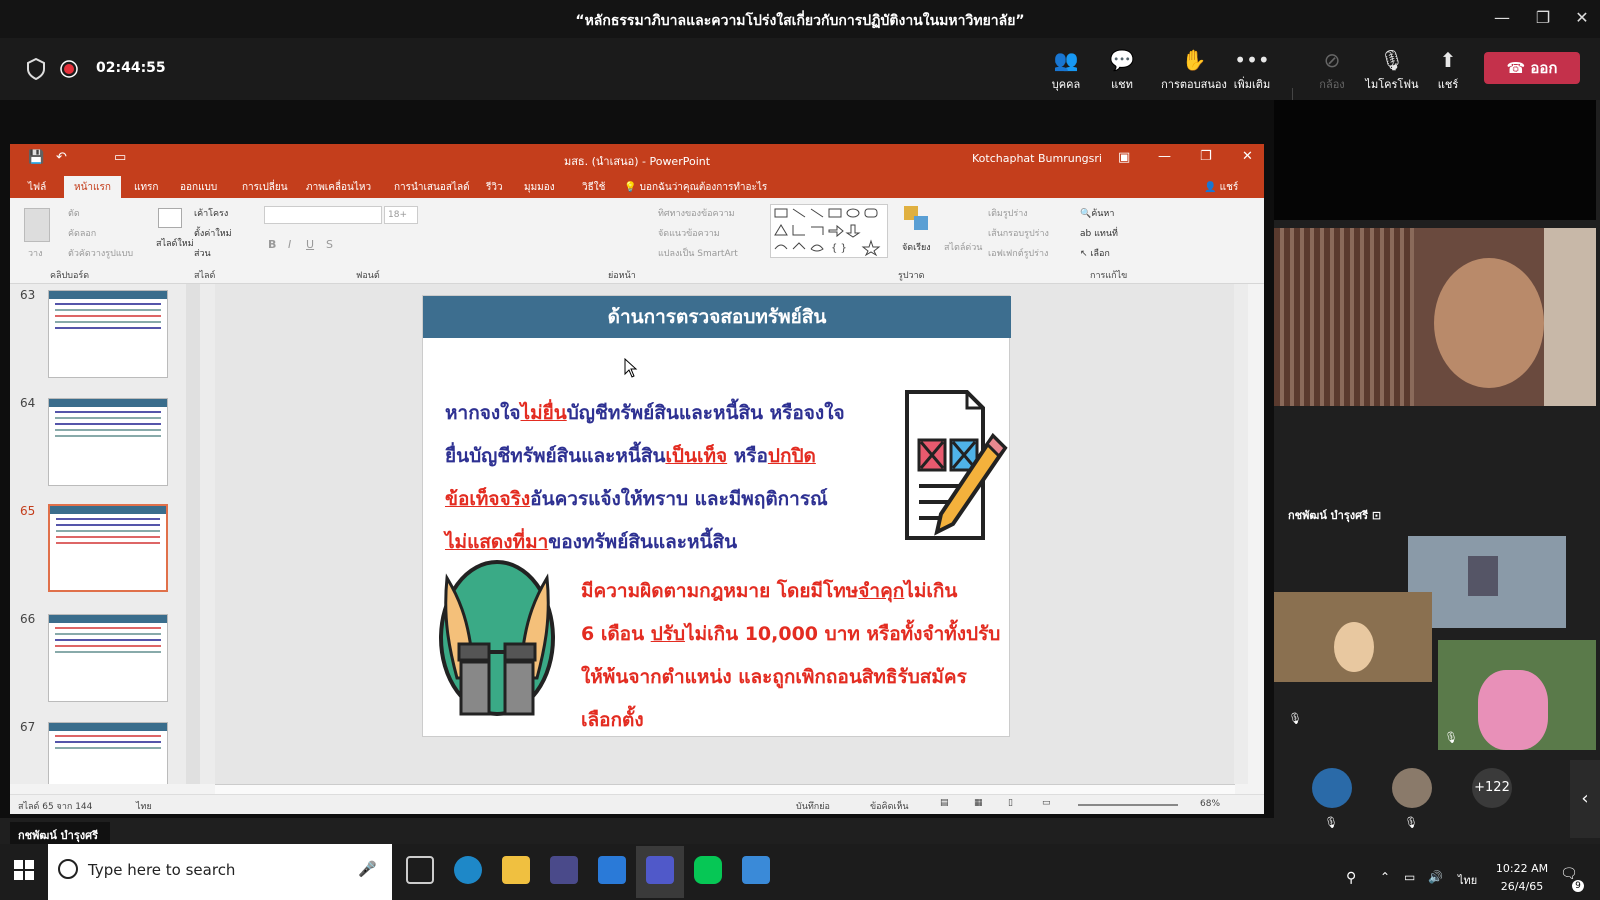  What do you see at coordinates (82, 233) in the screenshot?
I see `copy-button: คัดลอก` at bounding box center [82, 233].